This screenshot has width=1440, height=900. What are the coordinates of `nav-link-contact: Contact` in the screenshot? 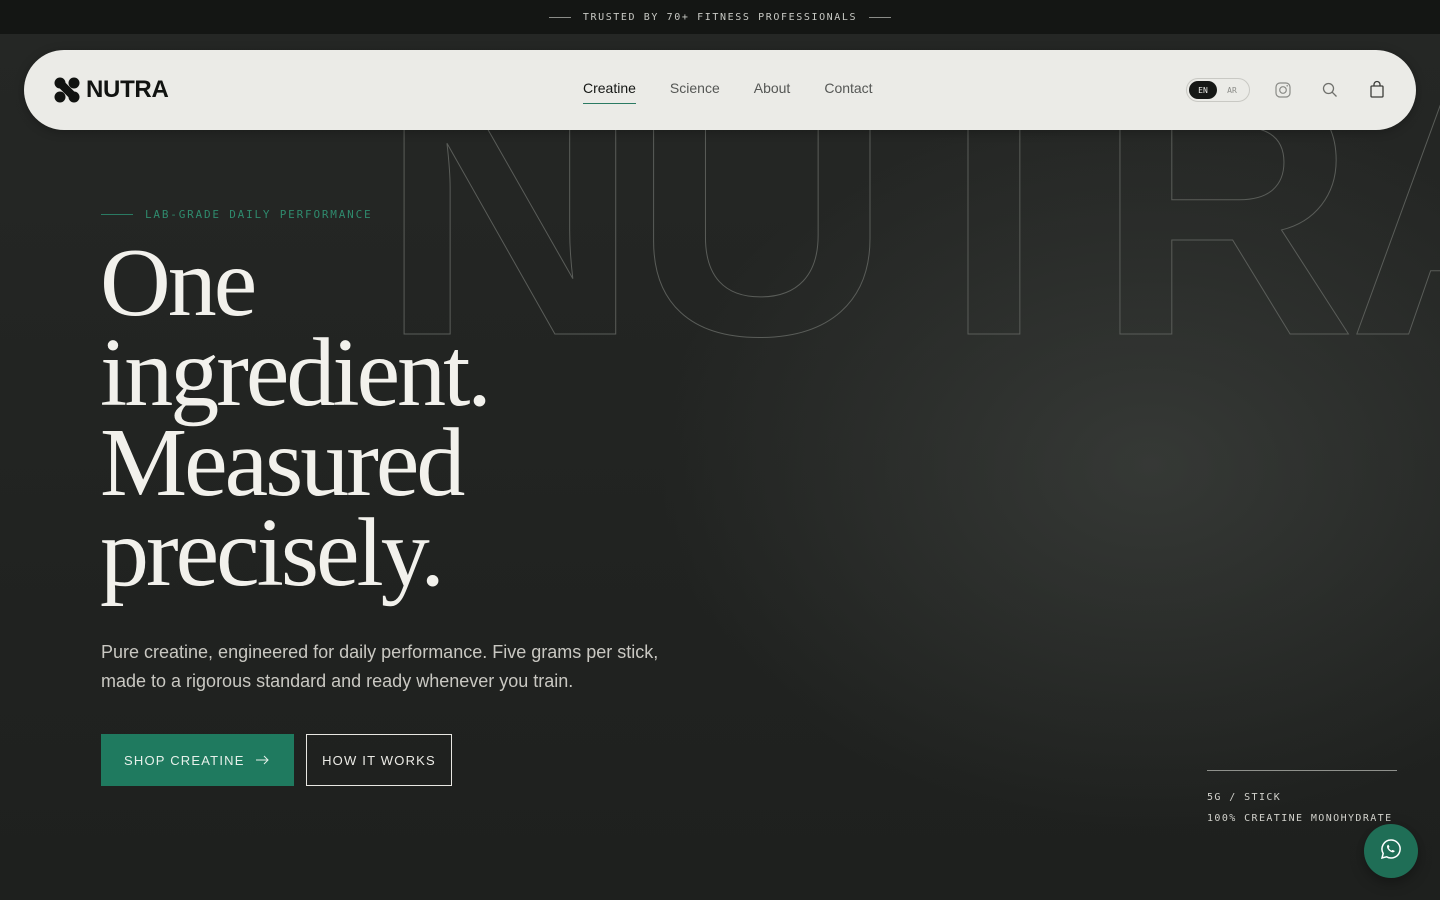 It's located at (848, 92).